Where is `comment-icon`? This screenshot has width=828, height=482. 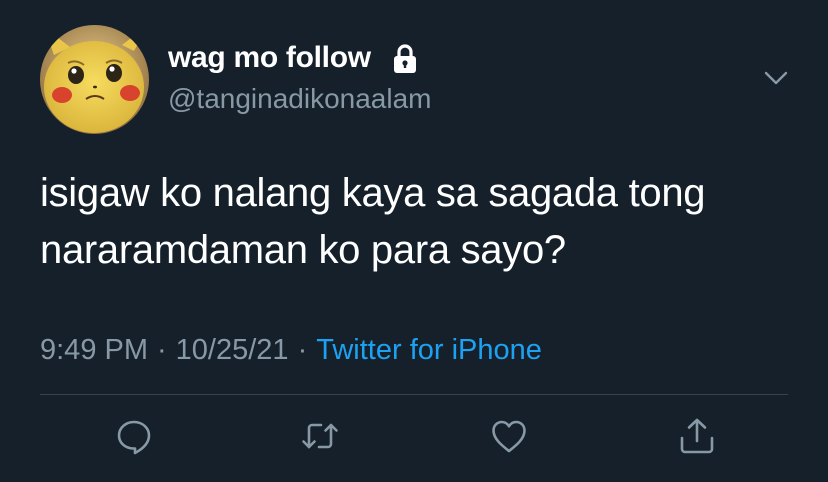 comment-icon is located at coordinates (134, 437).